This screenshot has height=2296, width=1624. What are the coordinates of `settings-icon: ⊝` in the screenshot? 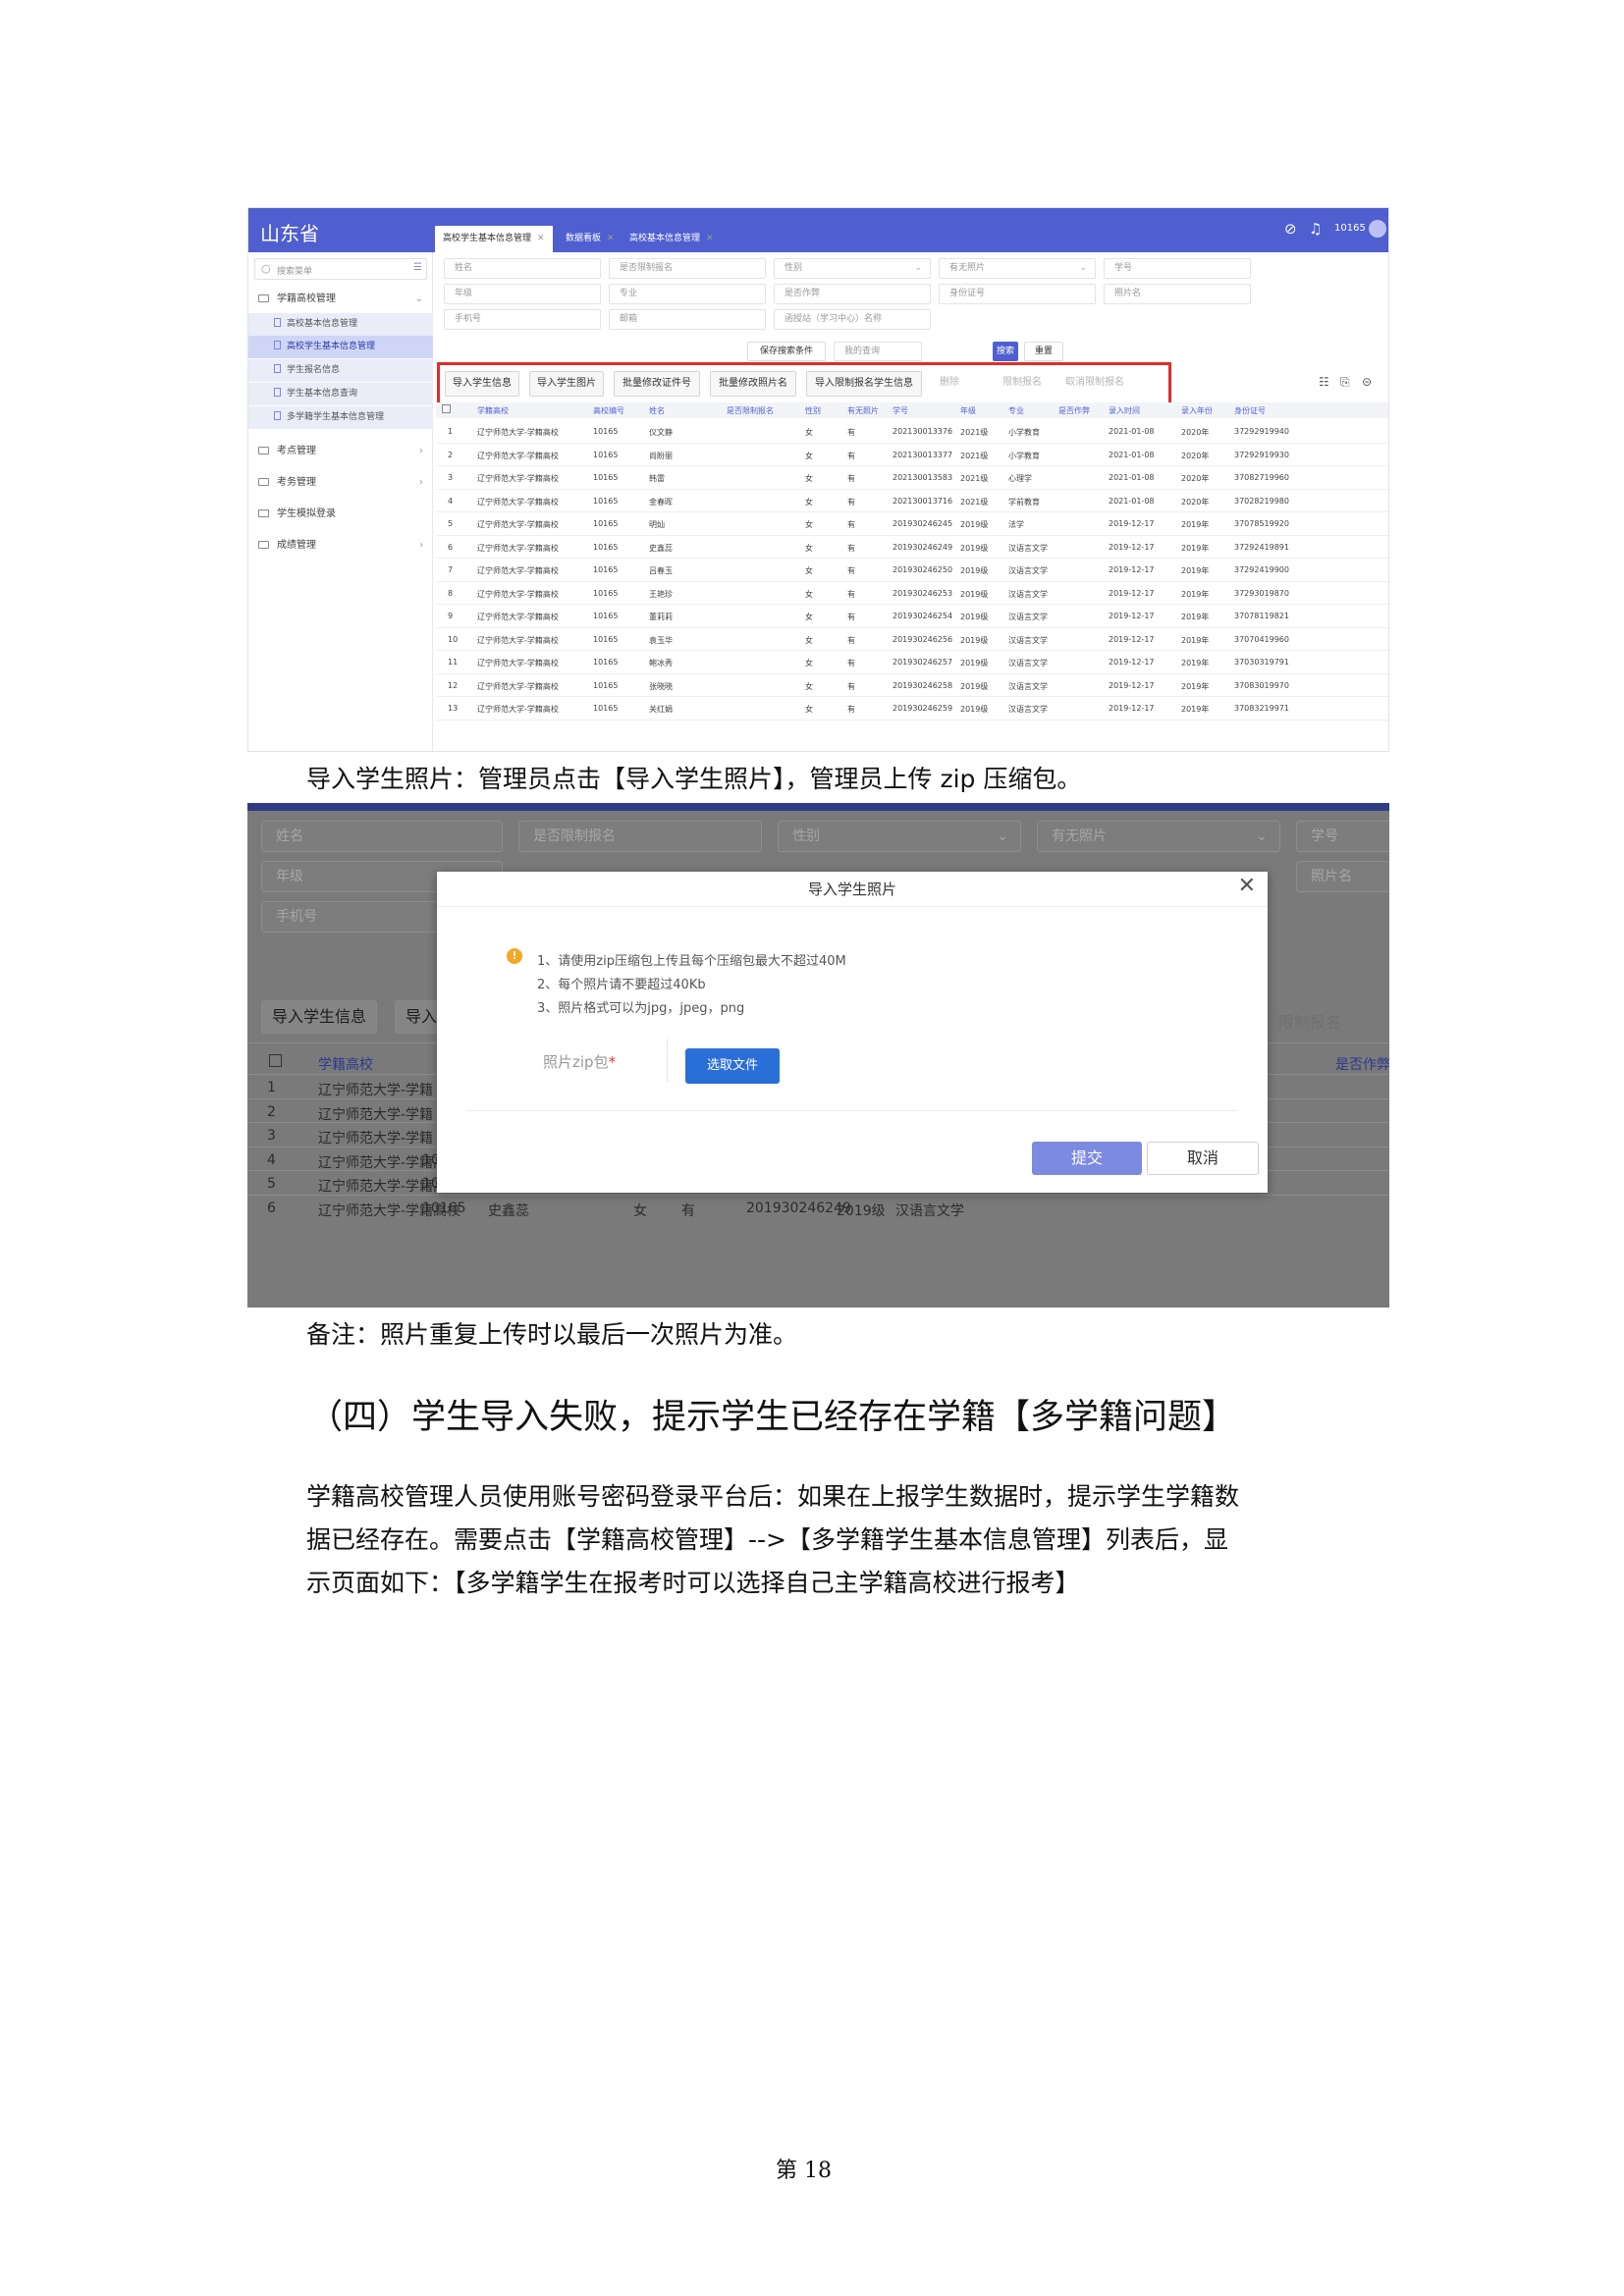 It's located at (1367, 382).